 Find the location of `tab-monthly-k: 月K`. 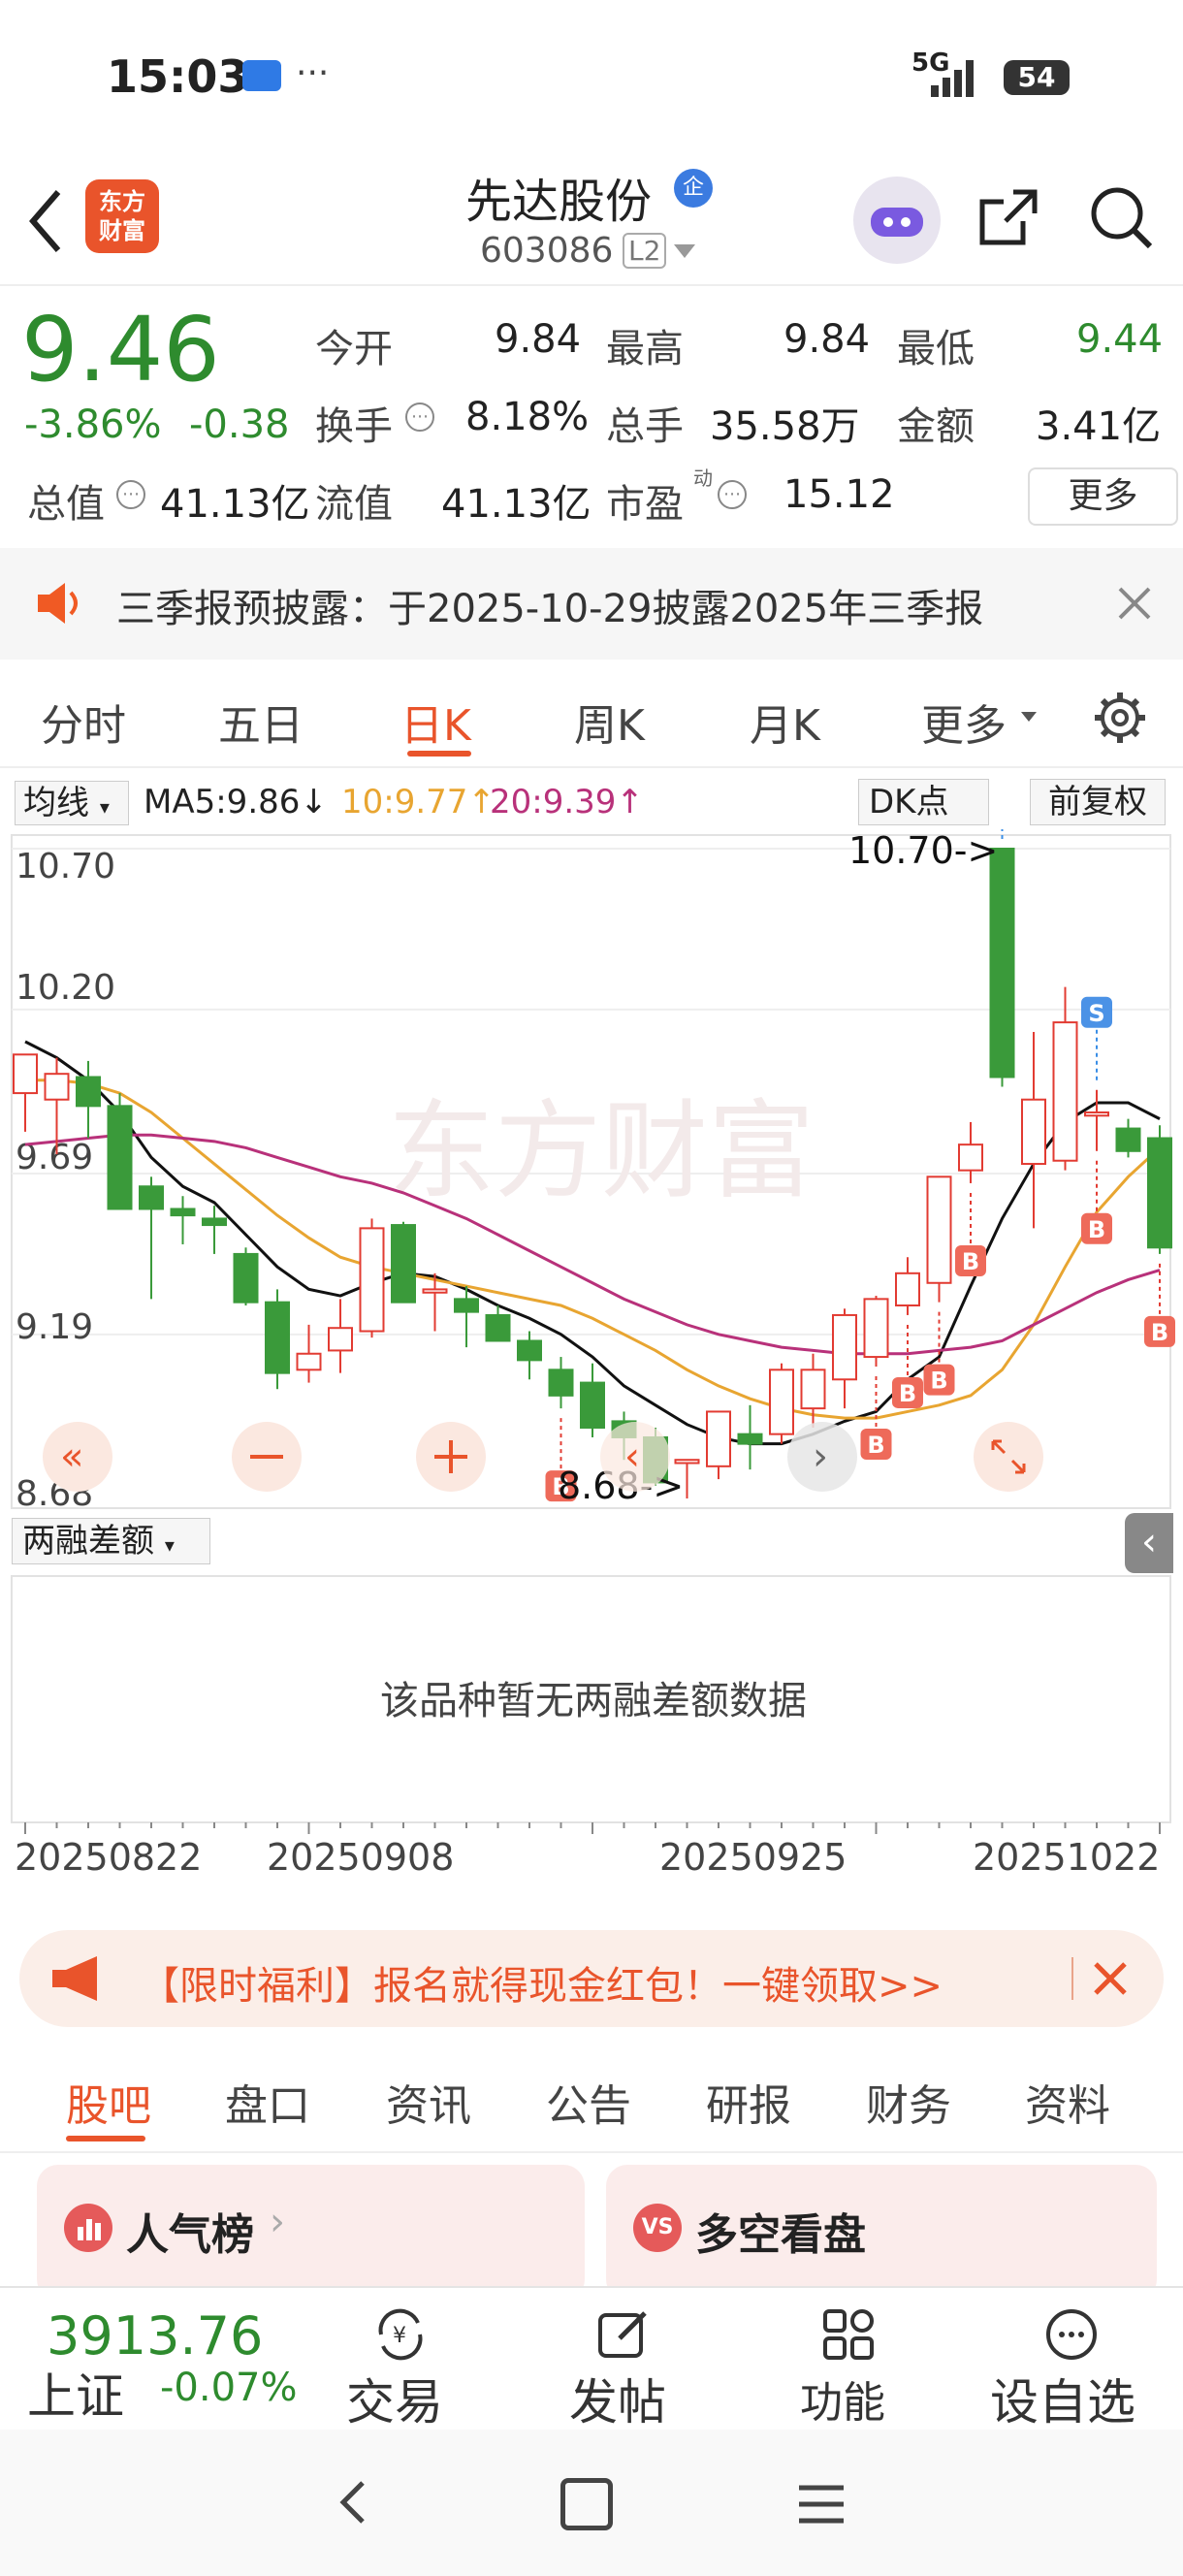

tab-monthly-k: 月K is located at coordinates (785, 722).